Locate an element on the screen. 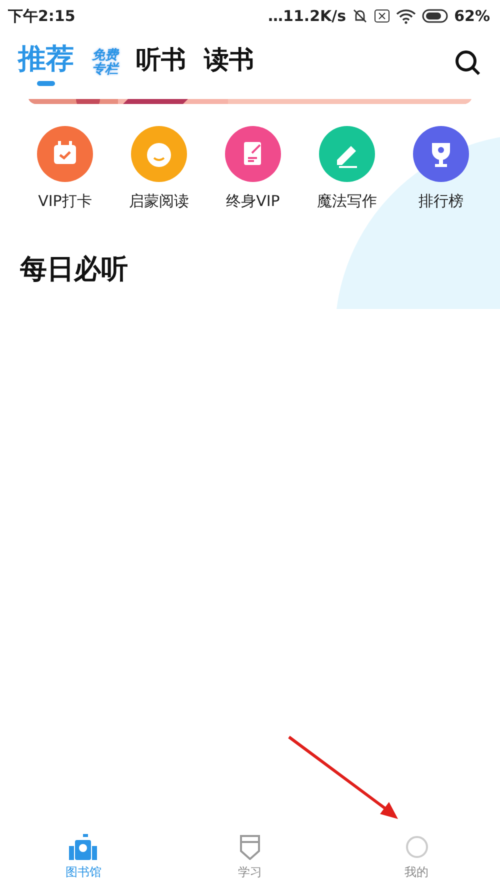 Image resolution: width=500 pixels, height=889 pixels. muted-bell-icon is located at coordinates (360, 16).